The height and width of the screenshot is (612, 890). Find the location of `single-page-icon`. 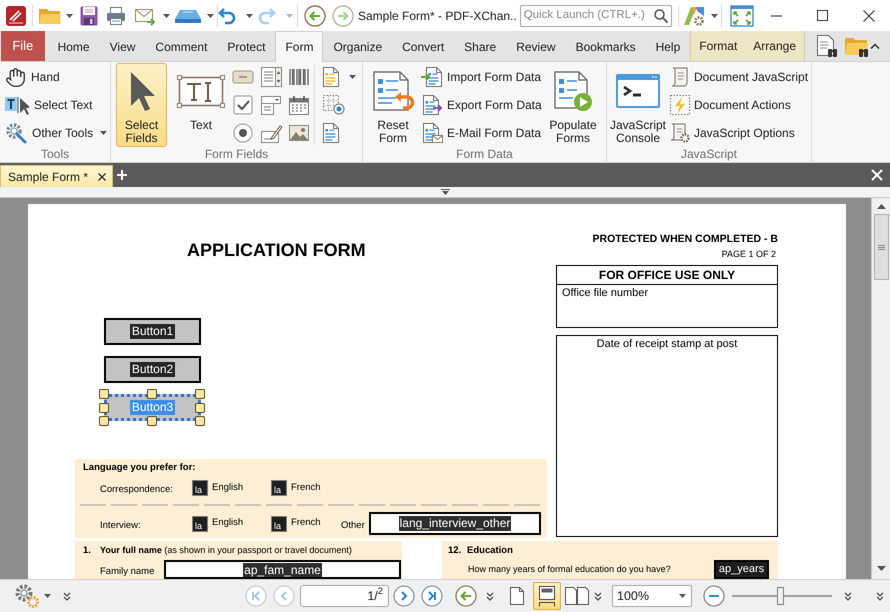

single-page-icon is located at coordinates (517, 596).